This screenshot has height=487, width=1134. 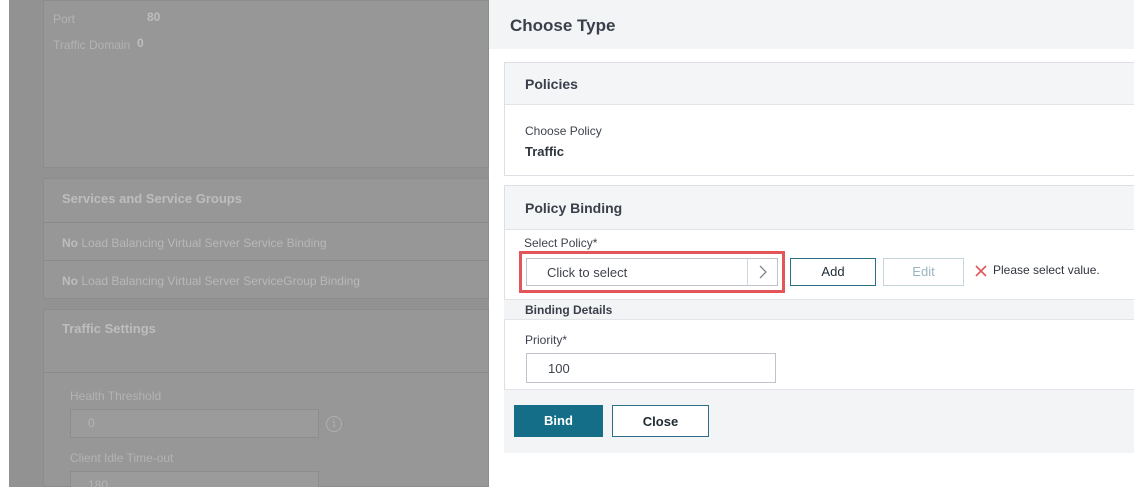 What do you see at coordinates (109, 328) in the screenshot?
I see `traffic-settings-title: Traffic Settings` at bounding box center [109, 328].